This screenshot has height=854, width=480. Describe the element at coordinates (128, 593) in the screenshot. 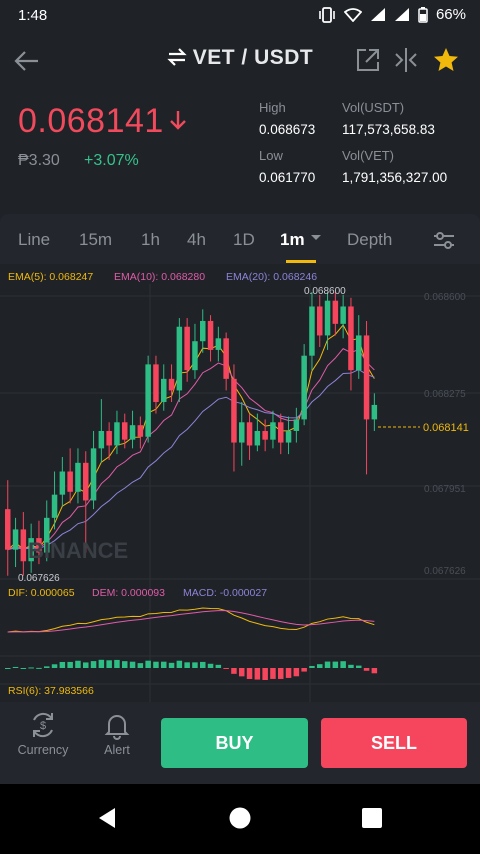

I see `dem-legend: DEM: 0.000093` at that location.